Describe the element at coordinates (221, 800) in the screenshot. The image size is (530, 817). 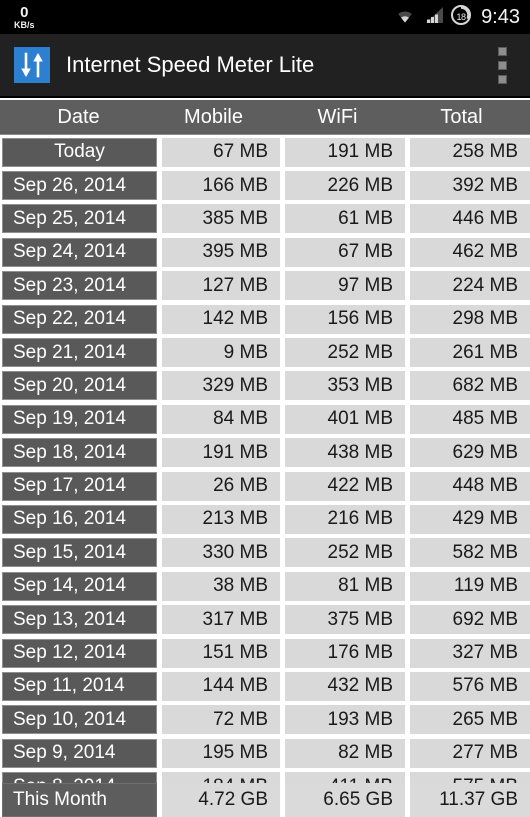
I see `monthly-total-mobile: 4.72 GB` at that location.